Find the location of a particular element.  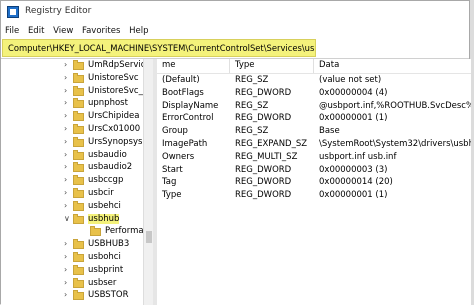

value-name: DisplayName is located at coordinates (190, 105).